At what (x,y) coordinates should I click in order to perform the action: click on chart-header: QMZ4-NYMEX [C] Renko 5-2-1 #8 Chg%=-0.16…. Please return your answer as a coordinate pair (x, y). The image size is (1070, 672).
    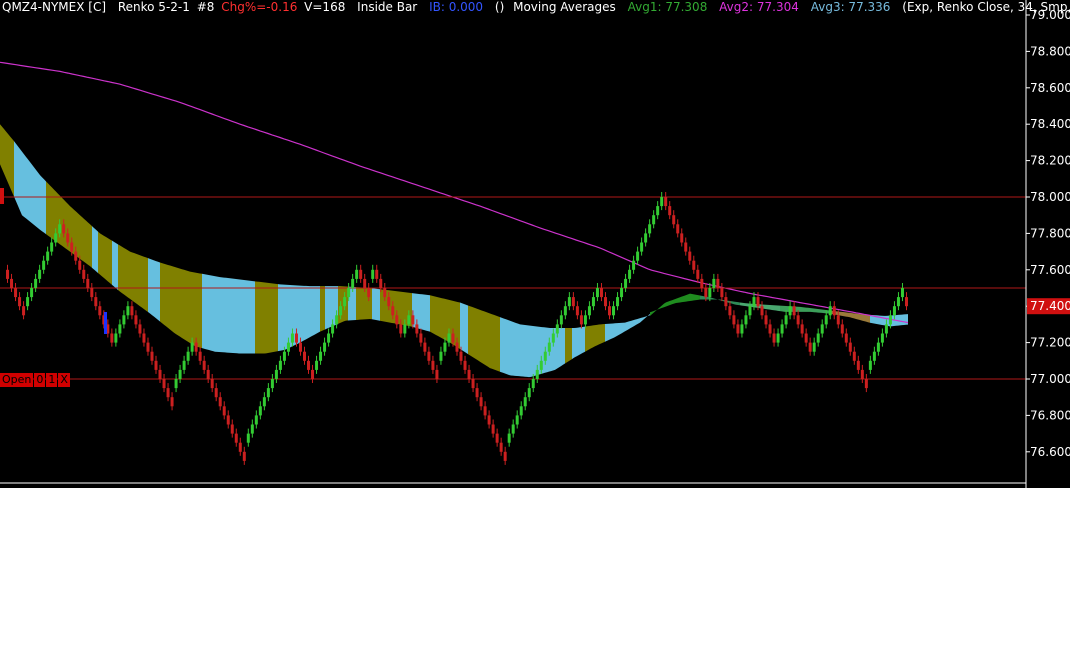
    Looking at the image, I should click on (536, 7).